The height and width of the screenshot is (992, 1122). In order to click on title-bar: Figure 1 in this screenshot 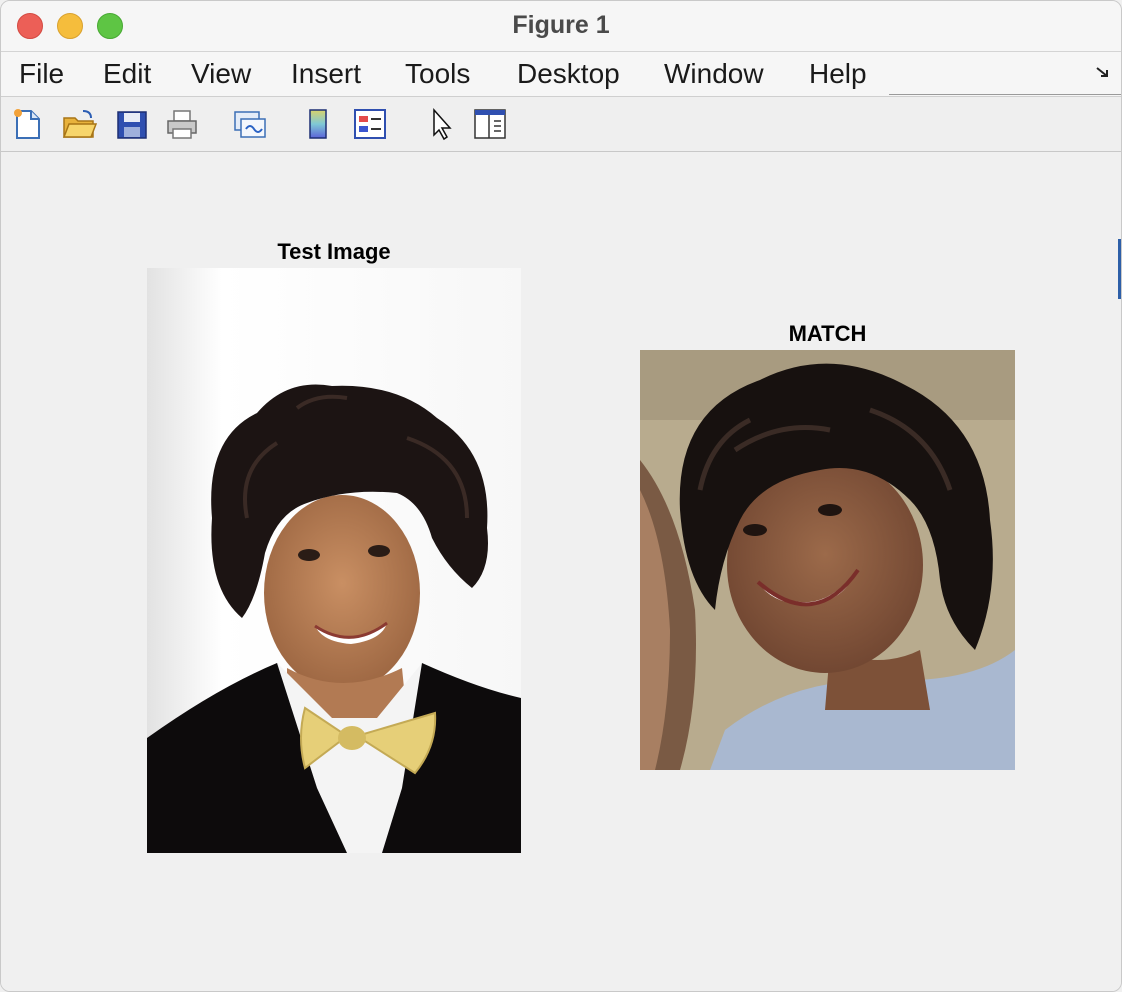, I will do `click(561, 26)`.